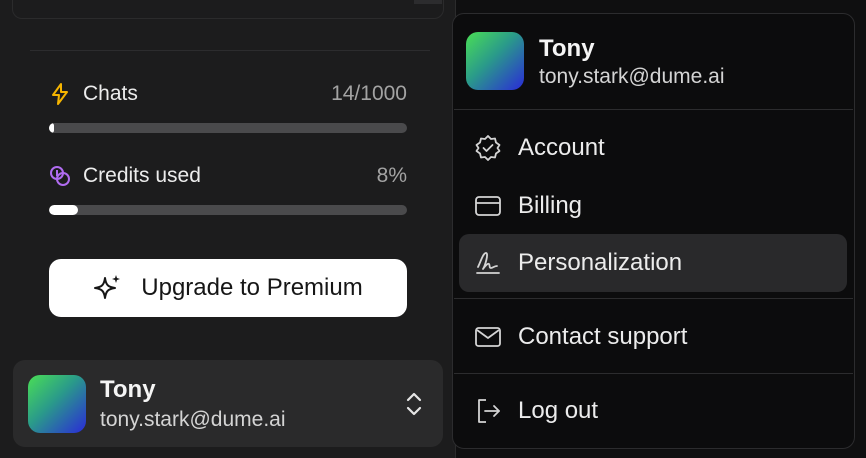  Describe the element at coordinates (128, 389) in the screenshot. I see `user-name: Tony` at that location.